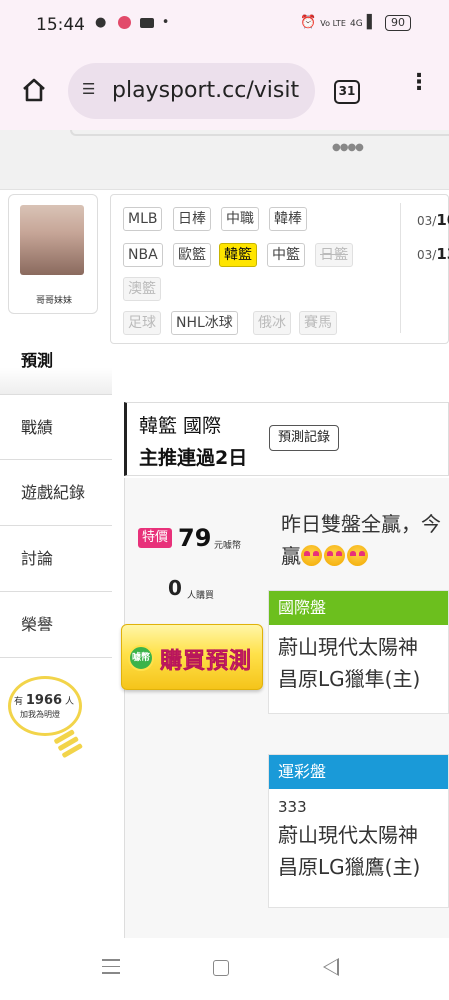  What do you see at coordinates (272, 323) in the screenshot?
I see `league-tag-russia-hockey: 俄冰` at bounding box center [272, 323].